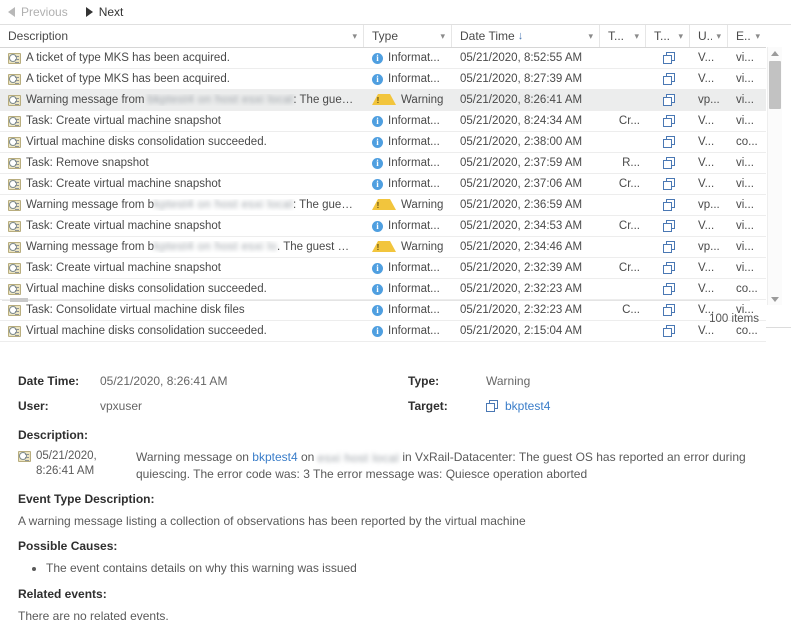 Image resolution: width=791 pixels, height=624 pixels. What do you see at coordinates (194, 457) in the screenshot?
I see `detail-description-prefix: Warning message on` at bounding box center [194, 457].